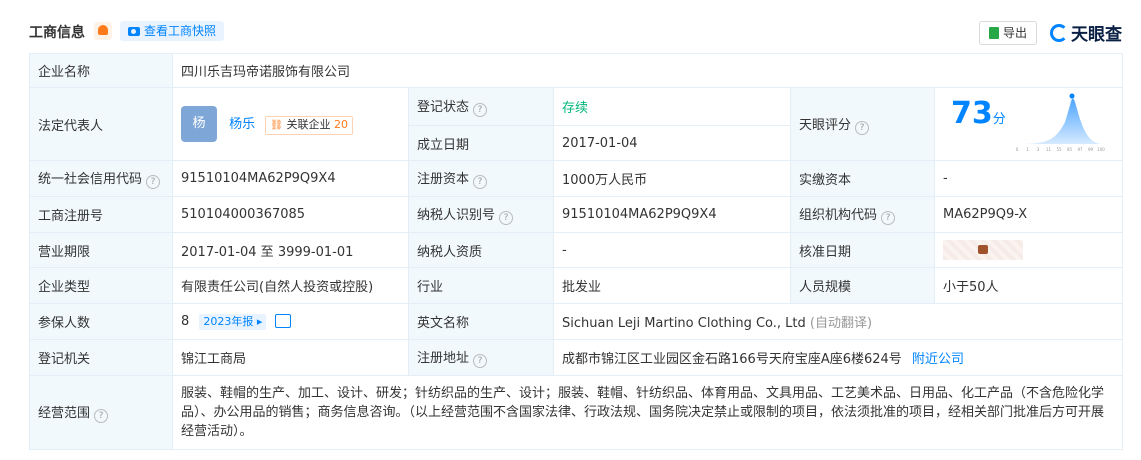 The height and width of the screenshot is (460, 1141). Describe the element at coordinates (1049, 149) in the screenshot. I see `score-axis-tick: 11` at that location.